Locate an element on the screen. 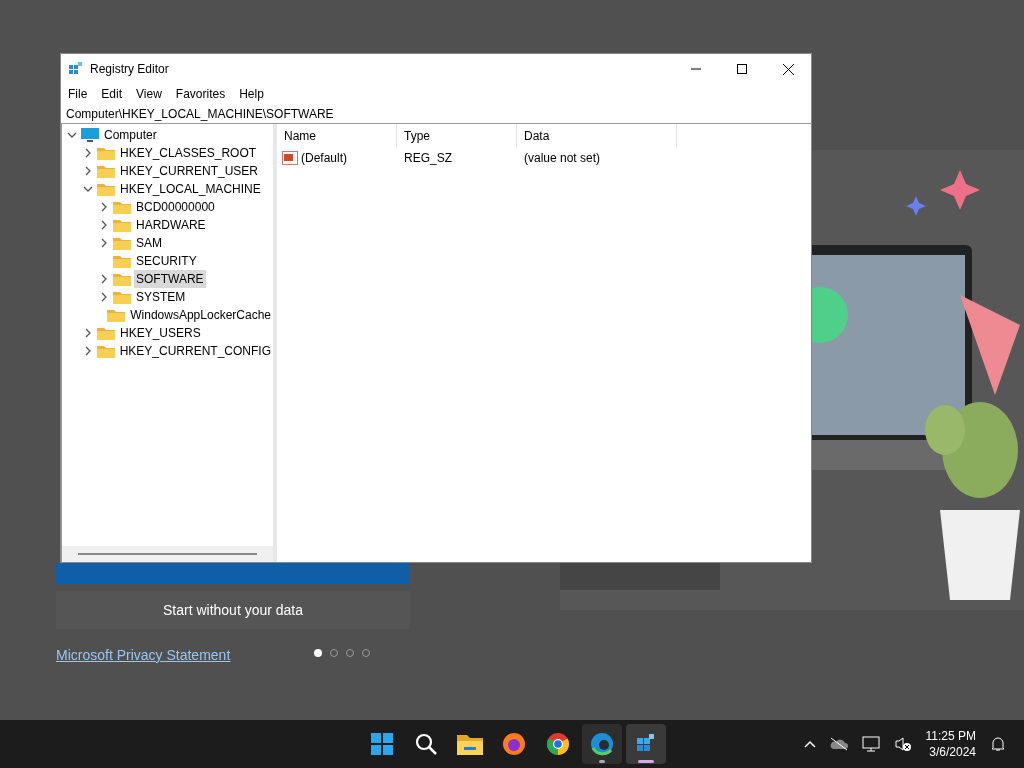 This screenshot has width=1024, height=768. tree-item: SAM is located at coordinates (149, 243).